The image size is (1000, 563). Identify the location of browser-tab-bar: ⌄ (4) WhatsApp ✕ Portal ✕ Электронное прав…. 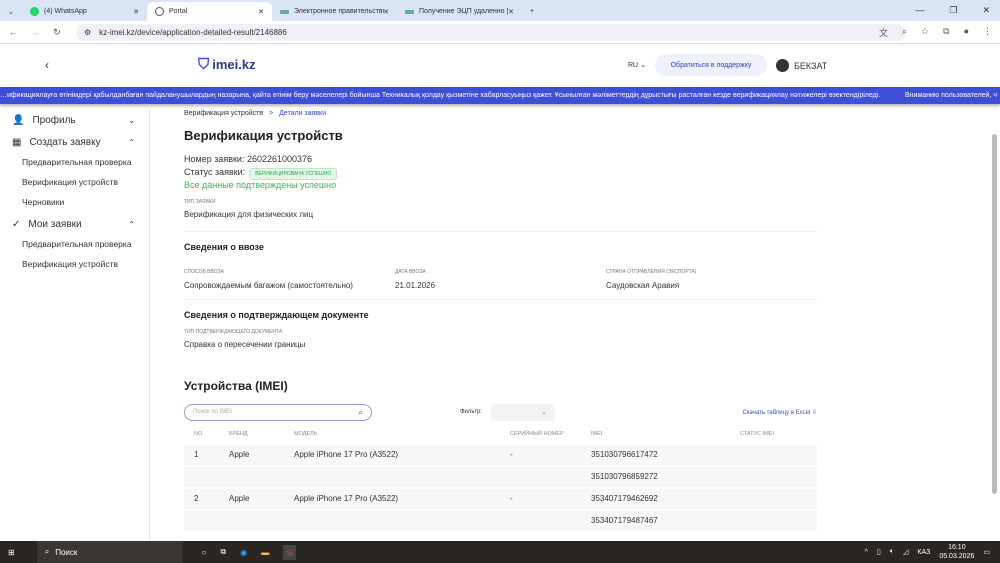
(500, 10).